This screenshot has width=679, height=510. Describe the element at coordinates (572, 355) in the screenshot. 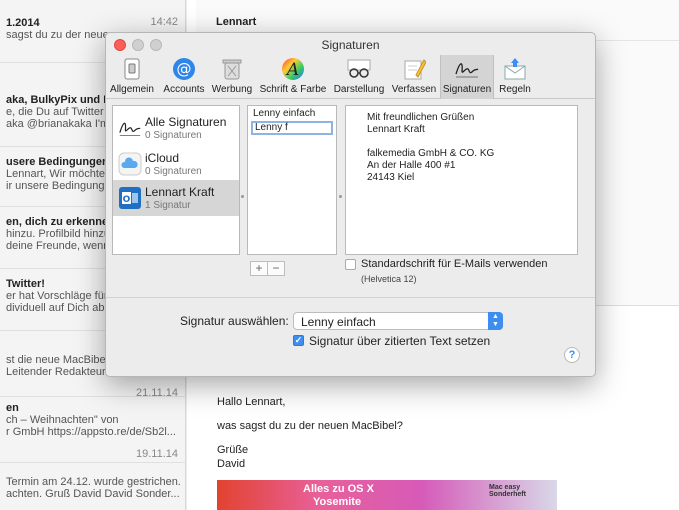

I see `help-button: ?` at that location.